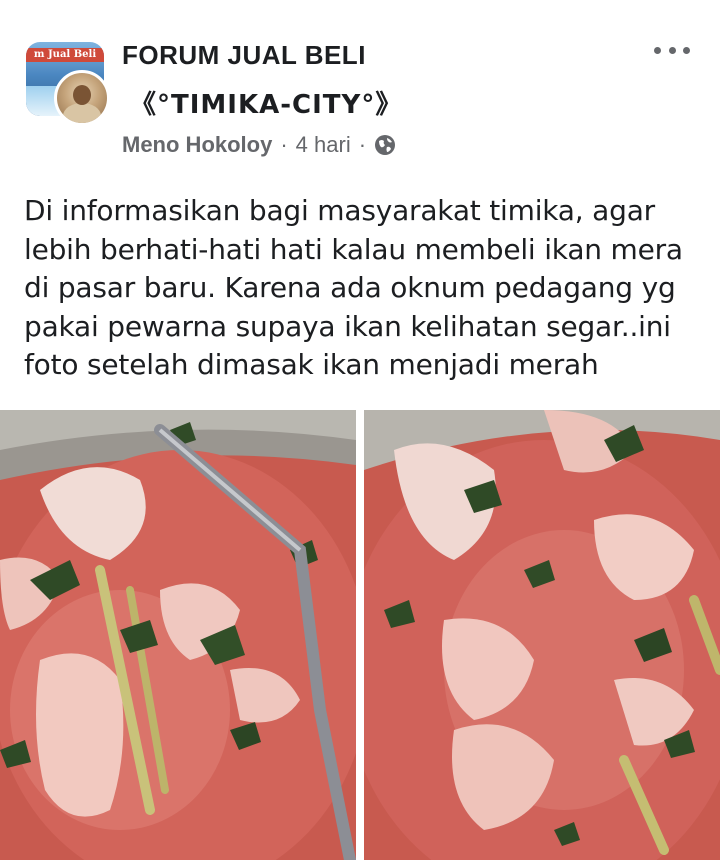 This screenshot has width=720, height=860. Describe the element at coordinates (197, 145) in the screenshot. I see `author-name: Meno Hokoloy` at that location.